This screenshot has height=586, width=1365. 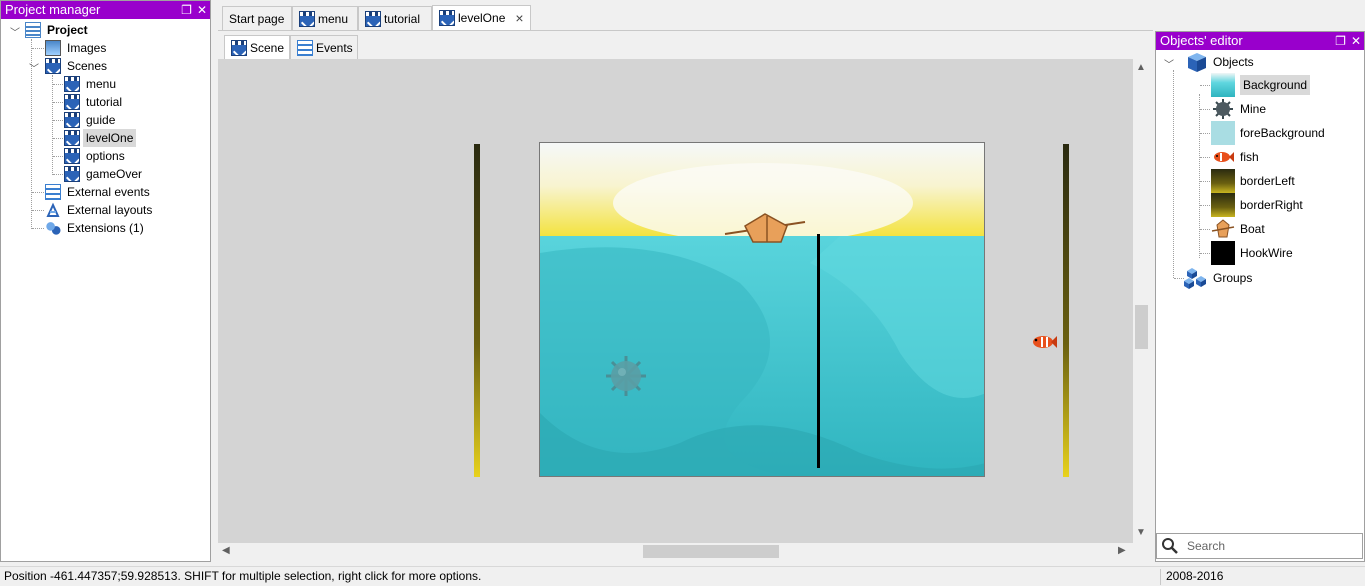 I want to click on border-left-object, so click(x=477, y=310).